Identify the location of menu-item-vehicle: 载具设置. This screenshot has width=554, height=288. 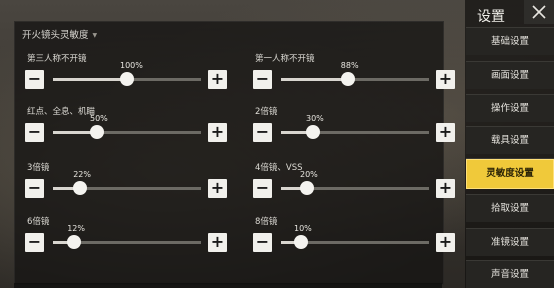
(510, 140).